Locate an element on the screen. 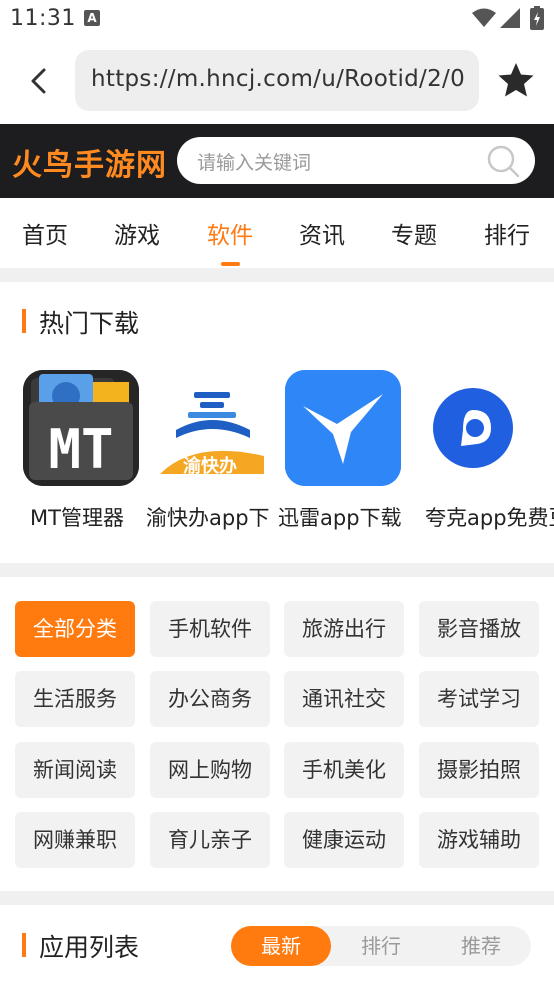 The image size is (554, 984). site-header: 火鸟手游网 请输入关键词 is located at coordinates (277, 161).